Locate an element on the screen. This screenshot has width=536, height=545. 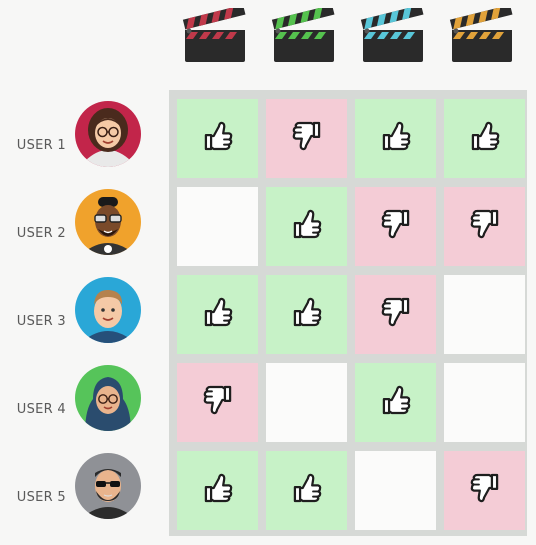
rating-cell-user1-movie2 is located at coordinates (306, 138).